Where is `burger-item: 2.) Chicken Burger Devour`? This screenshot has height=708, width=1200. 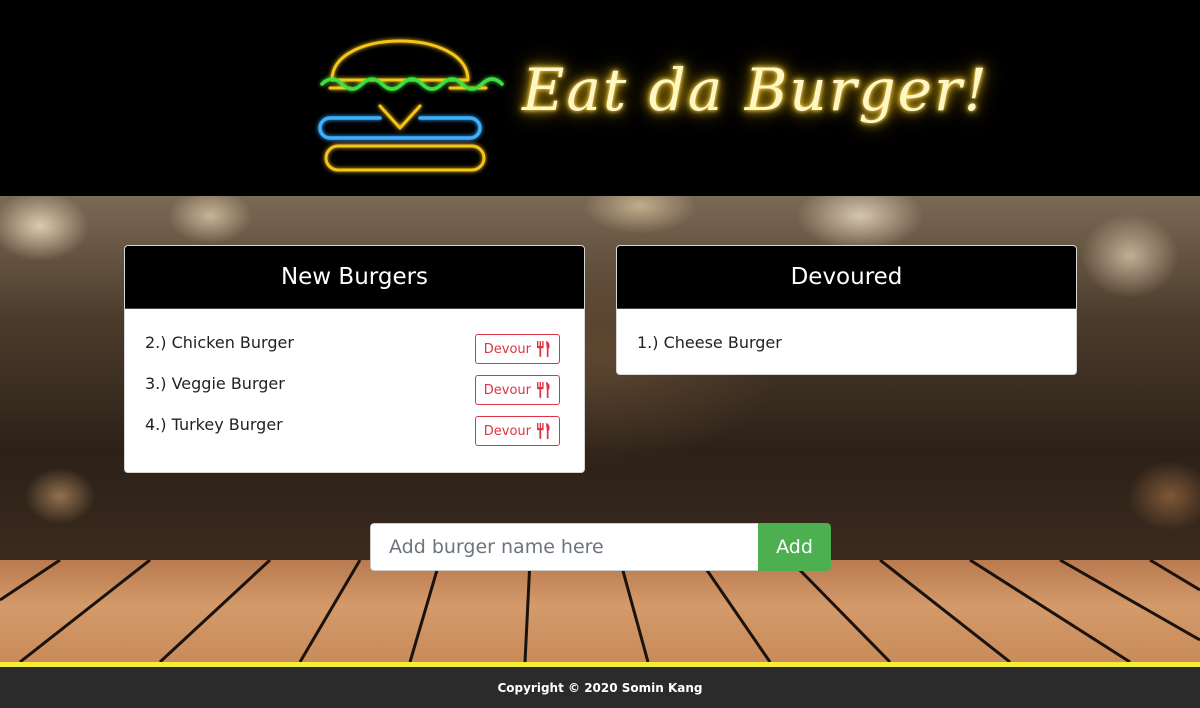
burger-item: 2.) Chicken Burger Devour is located at coordinates (354, 349).